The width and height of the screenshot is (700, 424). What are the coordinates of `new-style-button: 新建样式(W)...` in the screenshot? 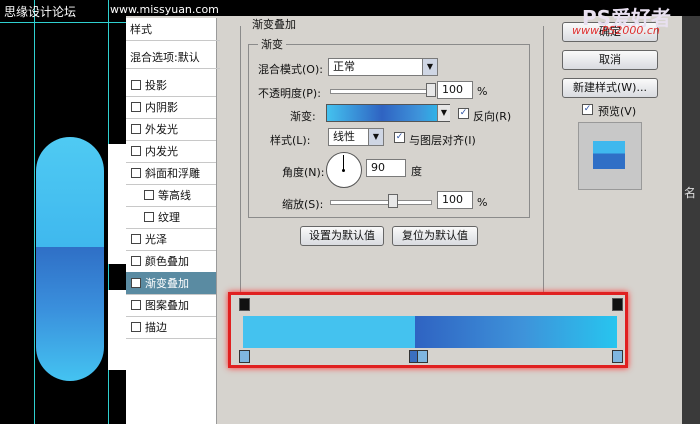 It's located at (610, 88).